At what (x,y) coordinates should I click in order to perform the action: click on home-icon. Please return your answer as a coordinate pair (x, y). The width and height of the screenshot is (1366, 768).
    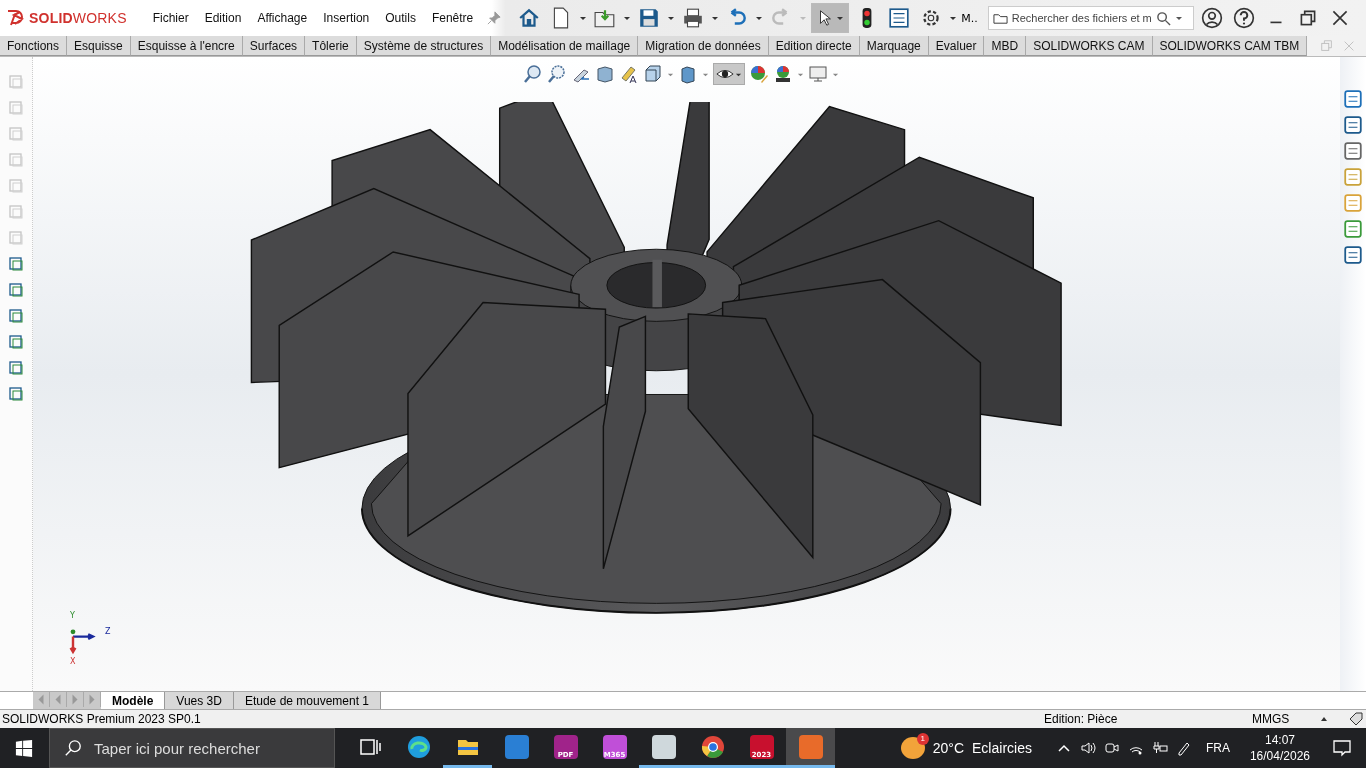
    Looking at the image, I should click on (529, 18).